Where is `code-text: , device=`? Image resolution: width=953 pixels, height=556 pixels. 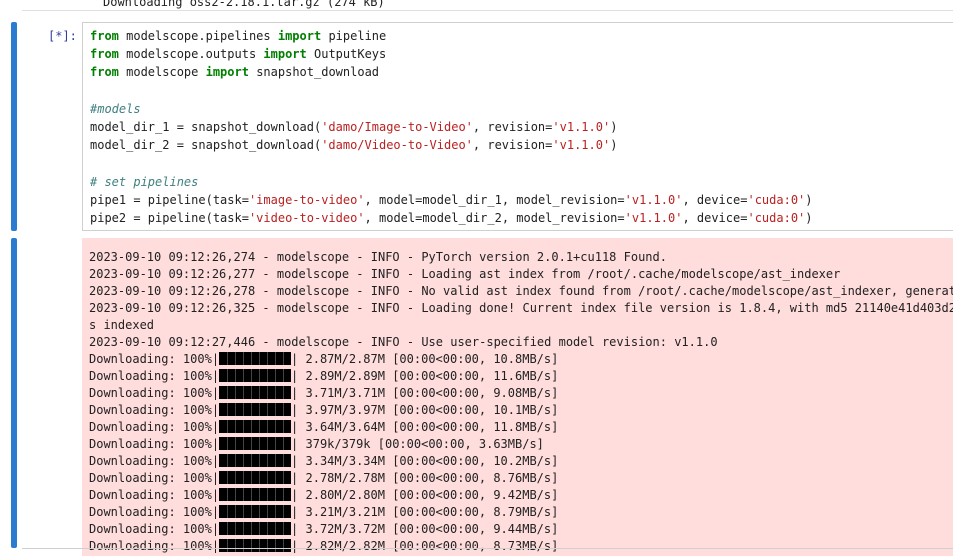
code-text: , device= is located at coordinates (715, 218).